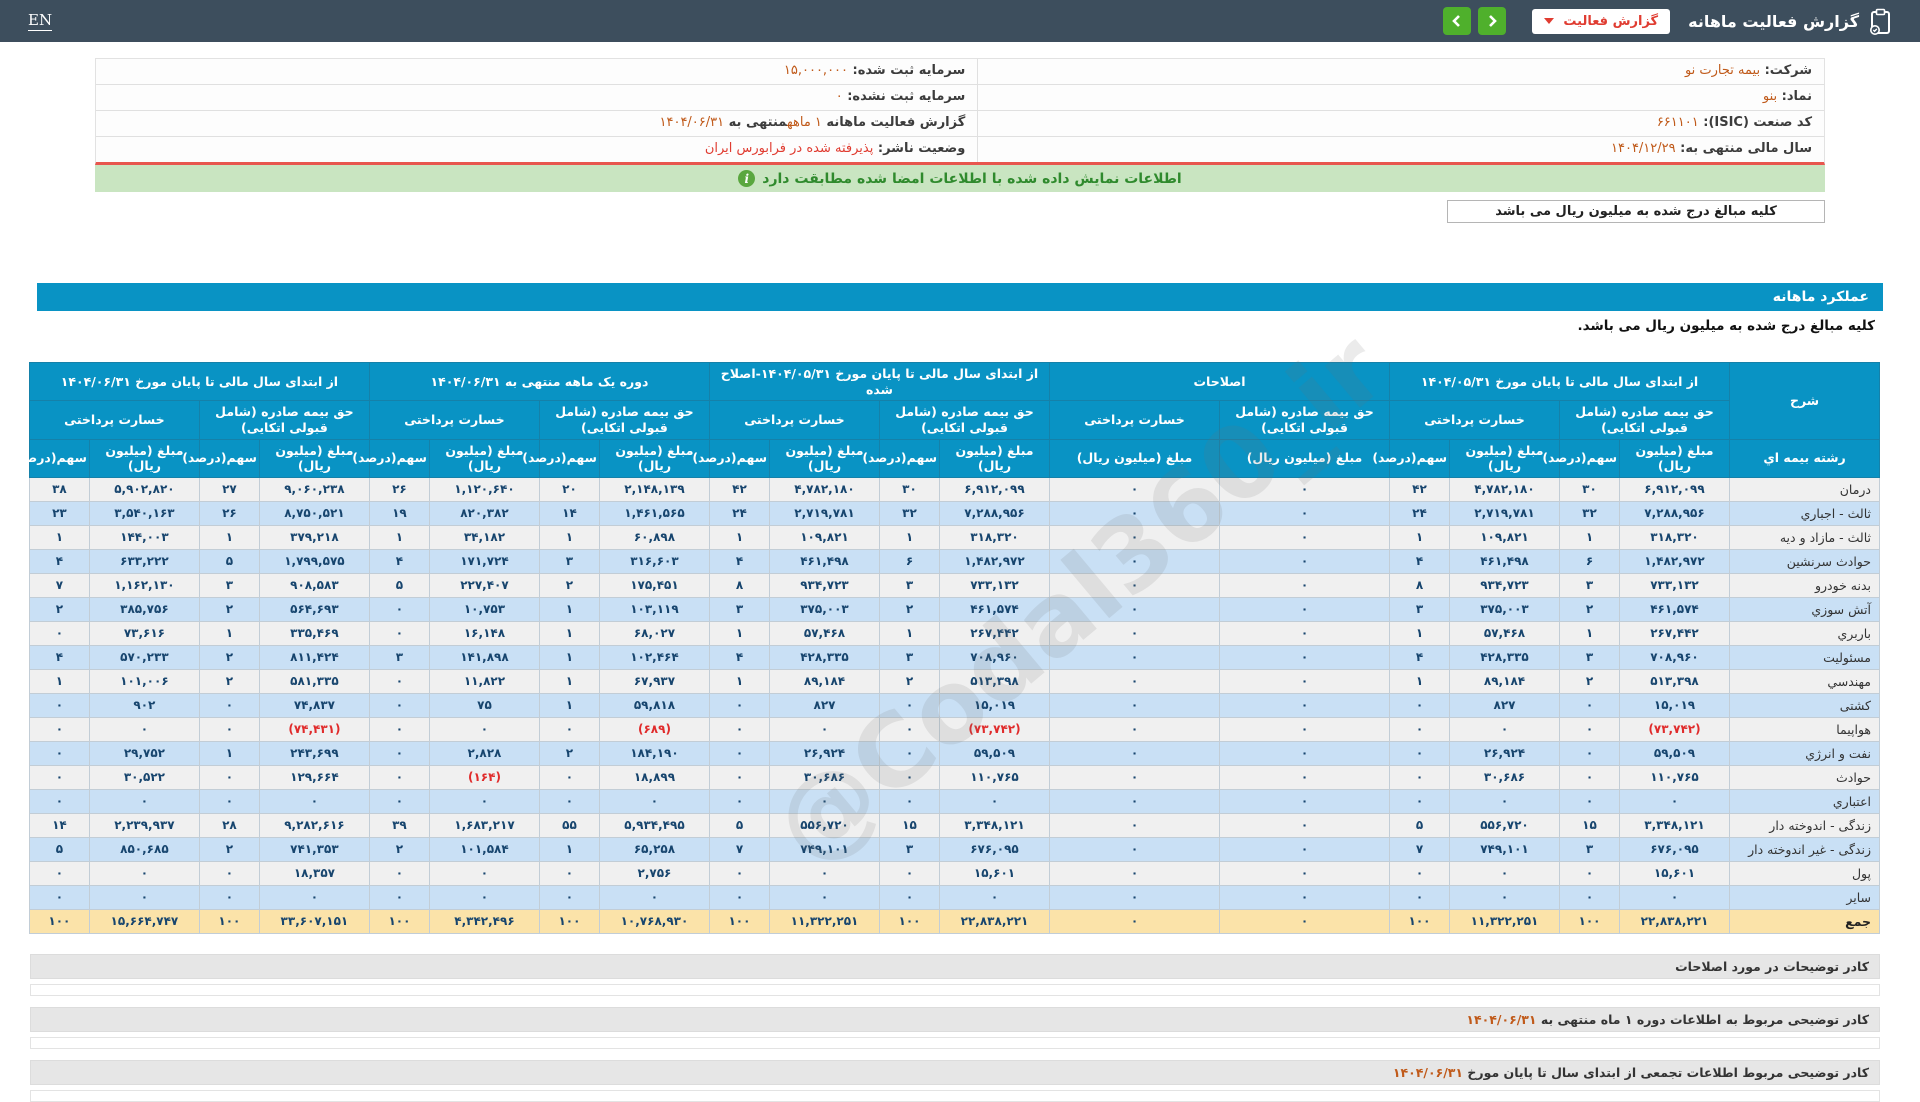 The width and height of the screenshot is (1920, 1102). Describe the element at coordinates (40, 21) in the screenshot. I see `language-toggle: EN` at that location.